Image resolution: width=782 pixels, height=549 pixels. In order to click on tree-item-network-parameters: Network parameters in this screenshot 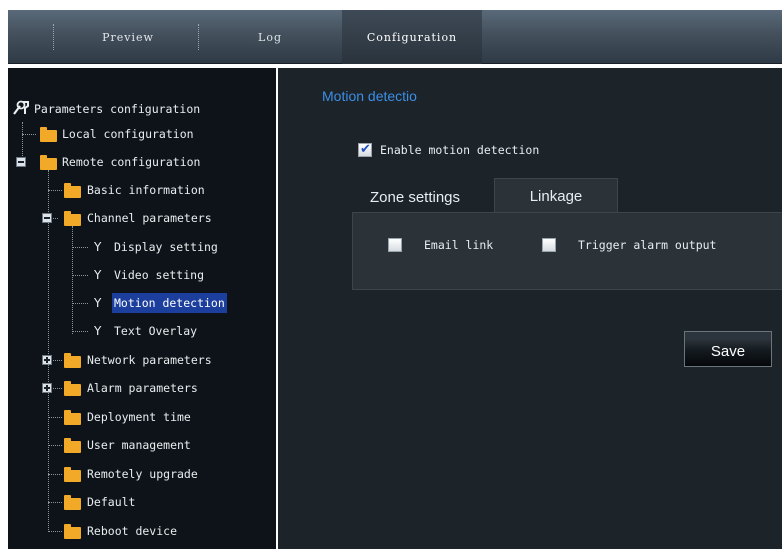, I will do `click(149, 360)`.